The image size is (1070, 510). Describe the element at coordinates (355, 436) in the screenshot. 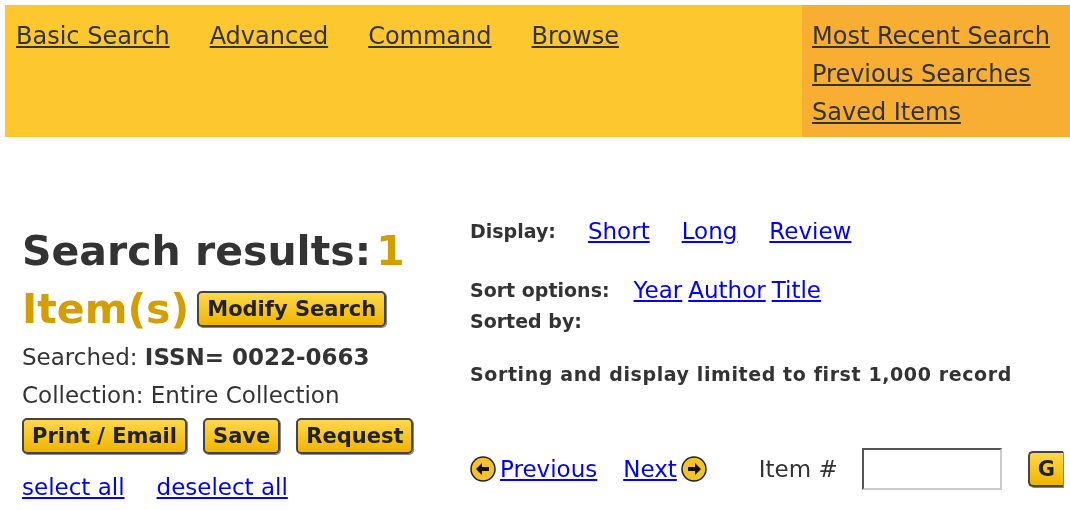

I see `action-button: Request` at that location.